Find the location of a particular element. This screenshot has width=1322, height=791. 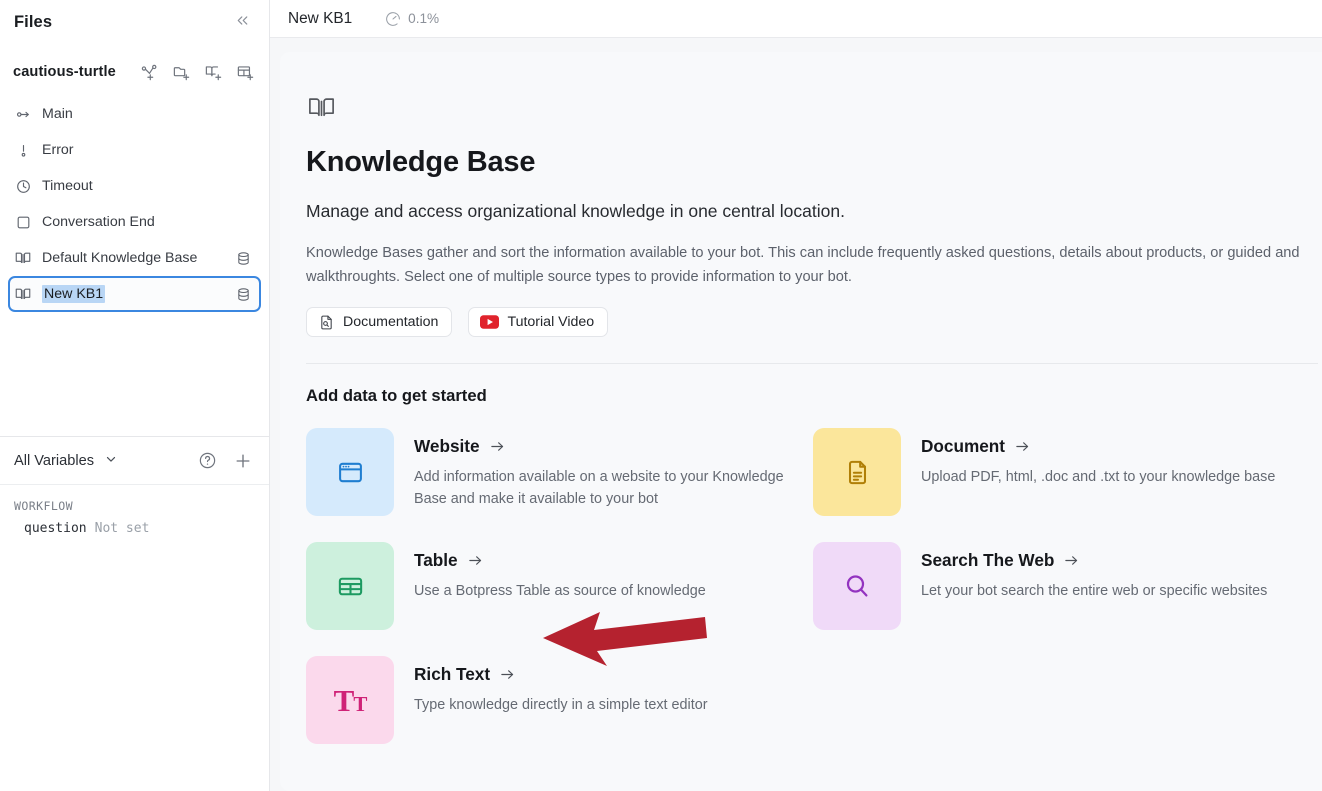

plus-icon is located at coordinates (243, 461).